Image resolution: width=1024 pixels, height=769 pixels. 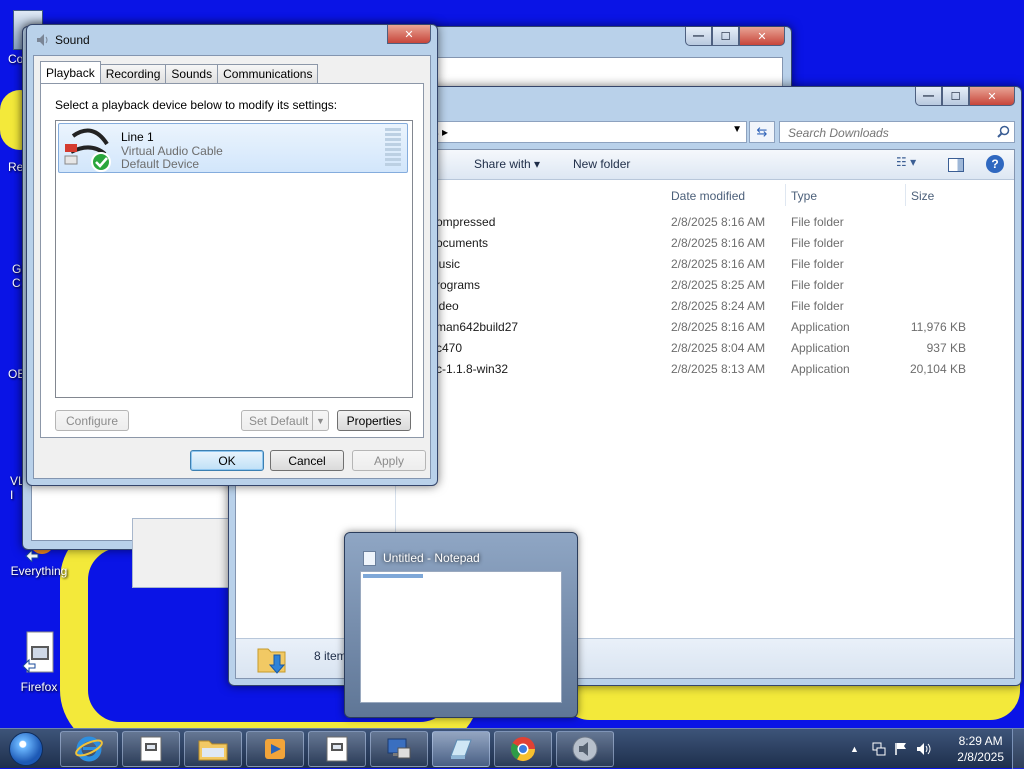 I want to click on device-description: Virtual Audio Cable, so click(x=172, y=151).